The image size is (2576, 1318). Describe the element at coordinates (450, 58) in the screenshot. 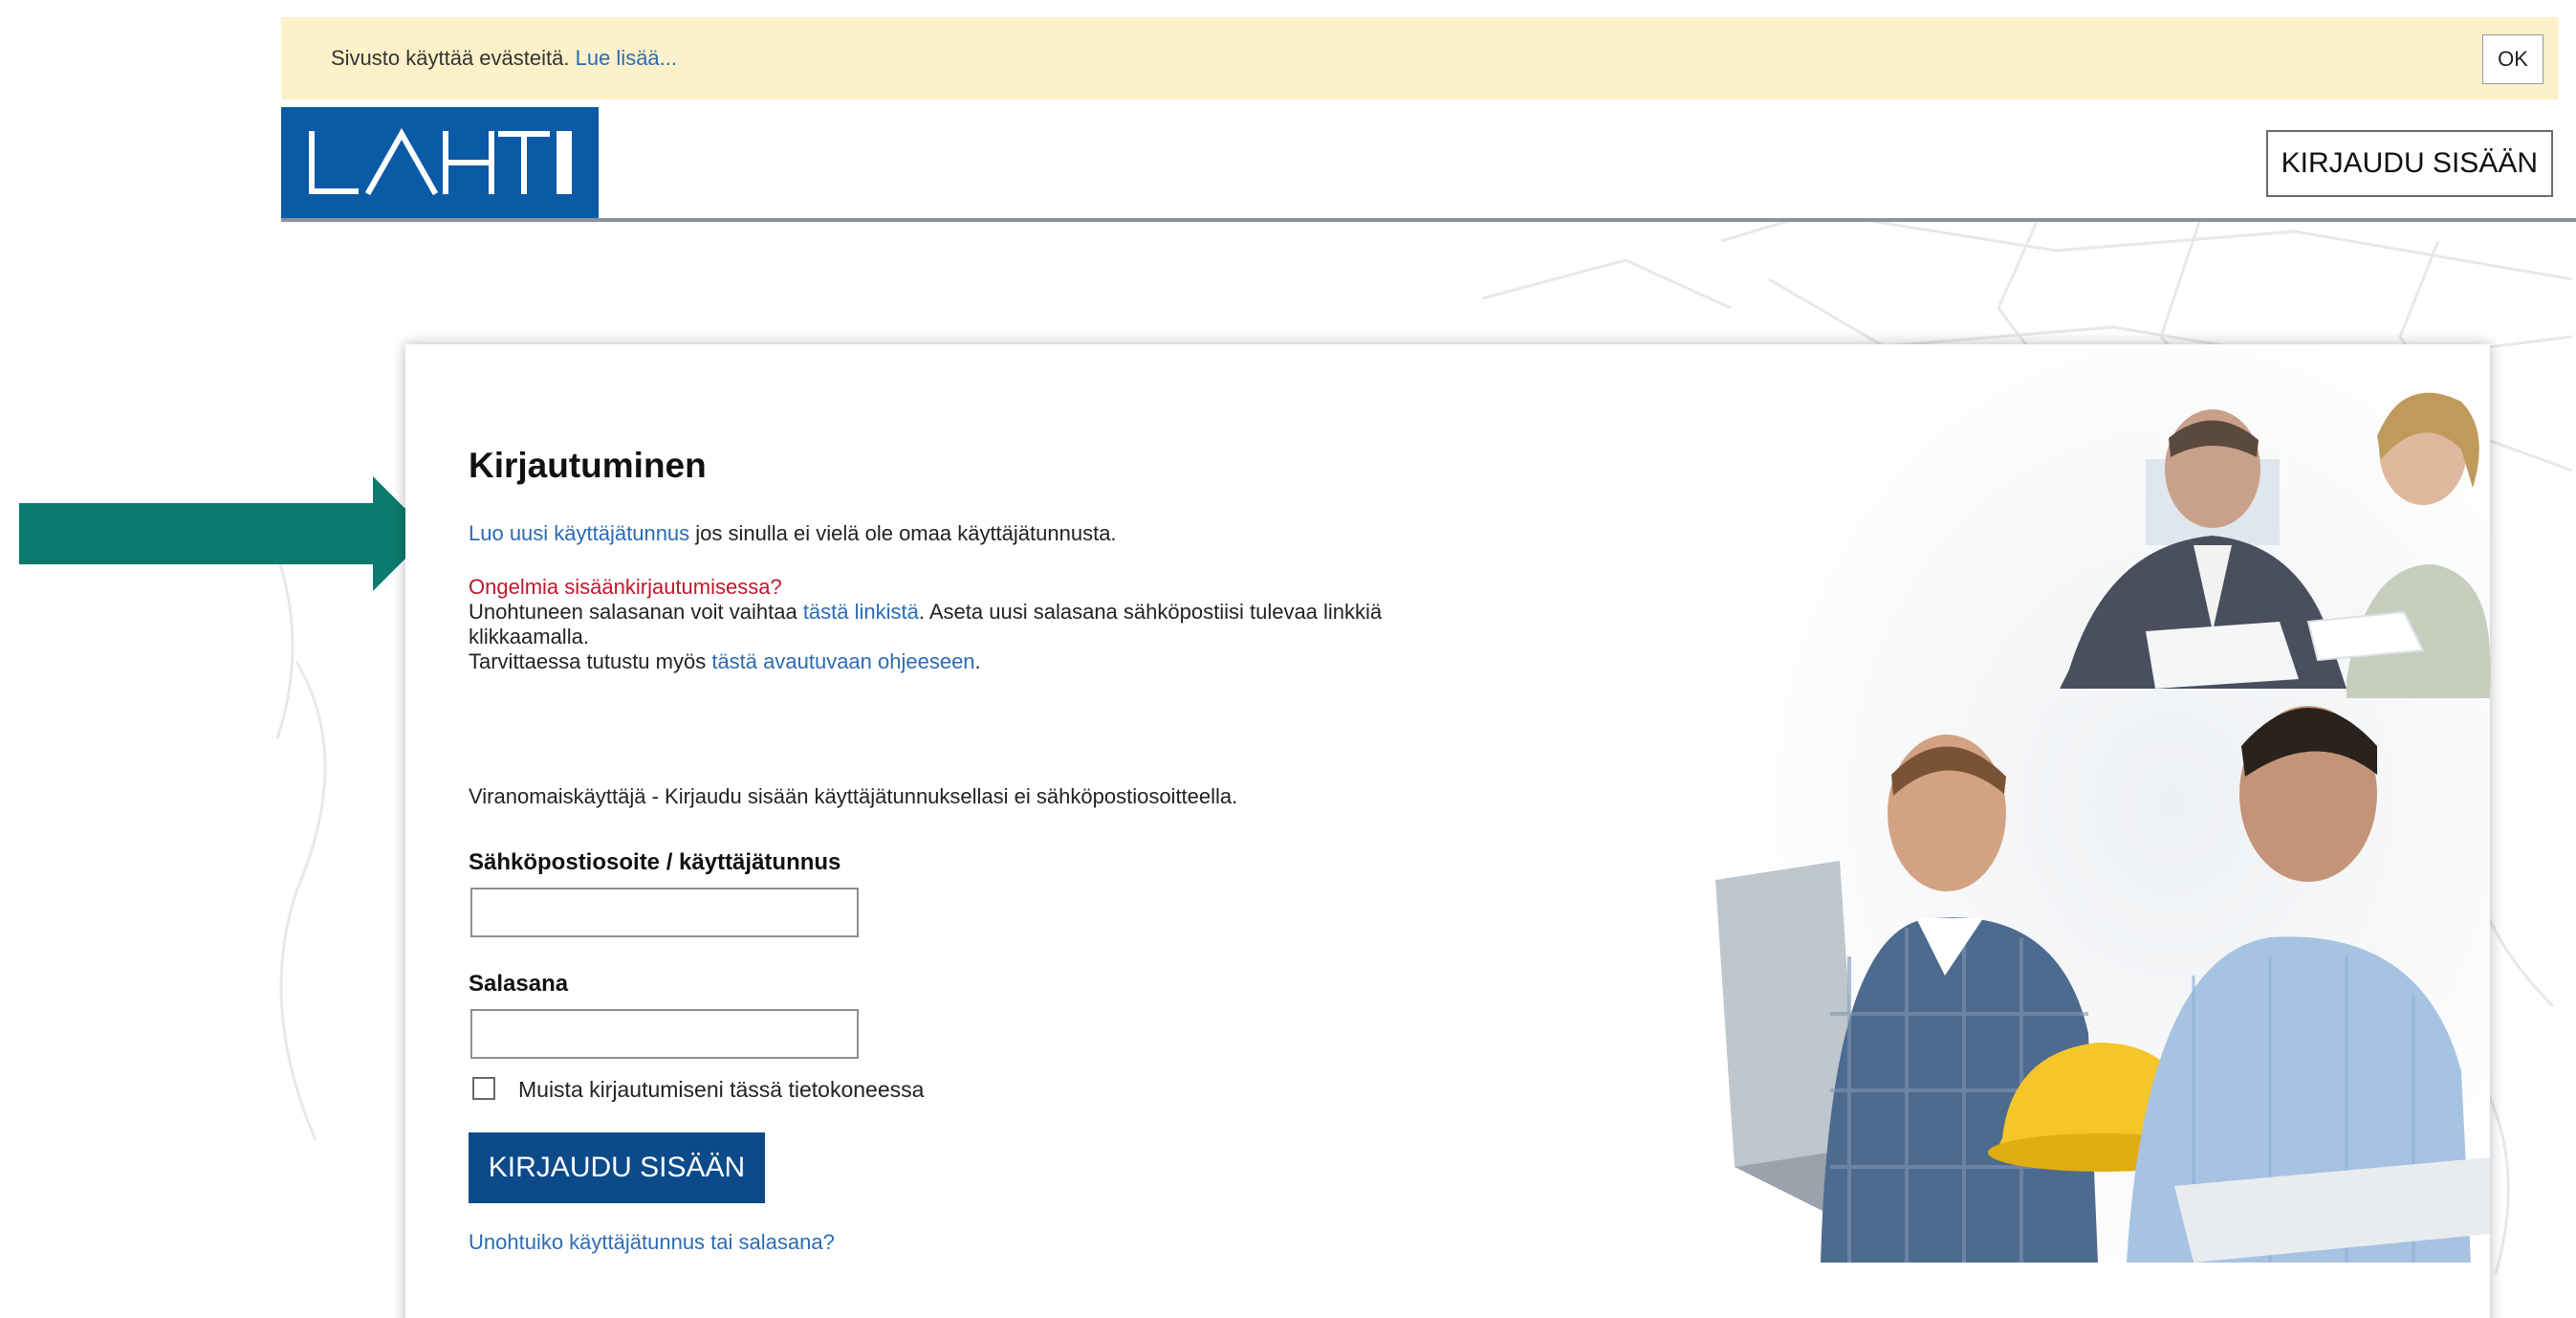

I see `cookie-text: Sivusto käyttää evästeitä.` at that location.